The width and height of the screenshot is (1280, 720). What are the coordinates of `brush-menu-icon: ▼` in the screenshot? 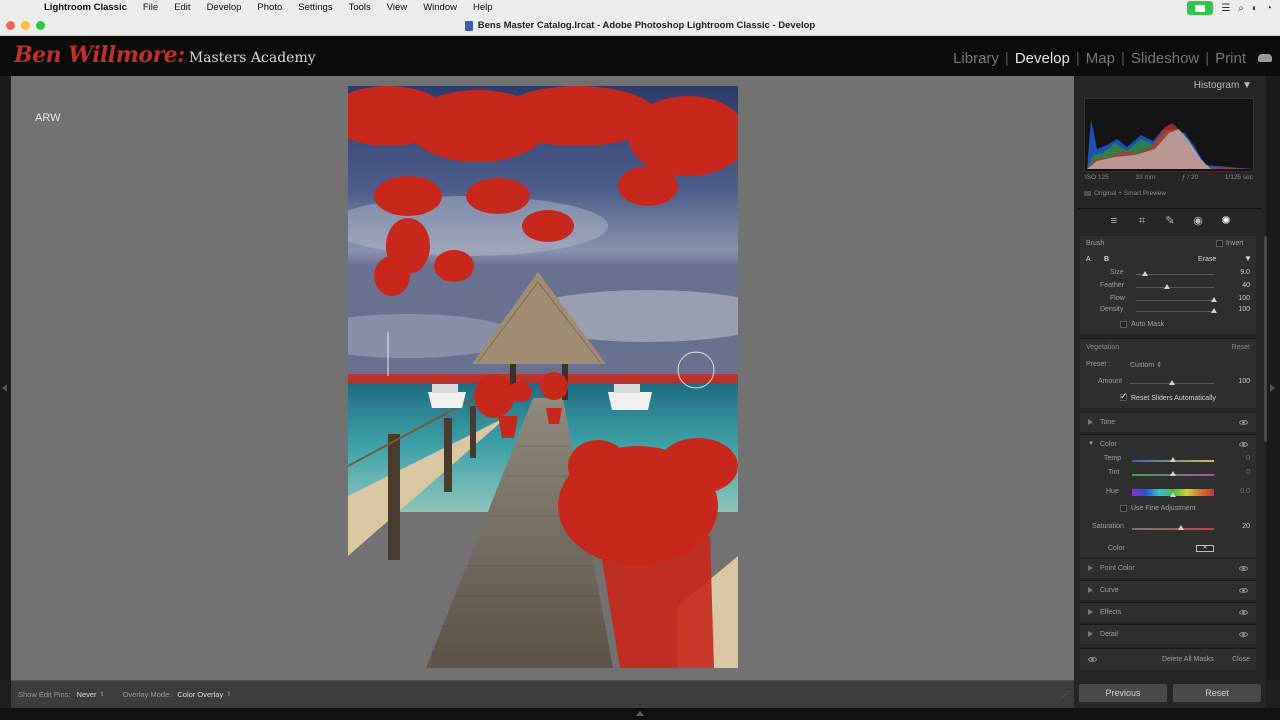 It's located at (1248, 258).